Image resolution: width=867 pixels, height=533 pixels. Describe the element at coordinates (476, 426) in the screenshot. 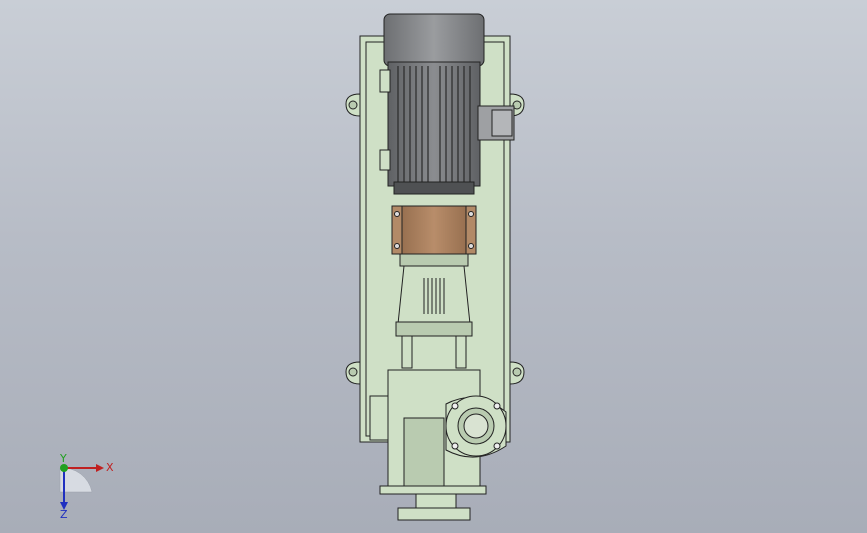

I see `discharge-flange` at that location.